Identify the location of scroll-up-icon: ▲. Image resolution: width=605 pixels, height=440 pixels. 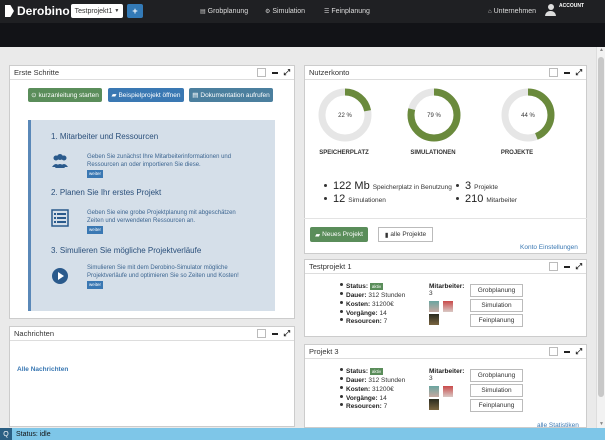
(601, 50).